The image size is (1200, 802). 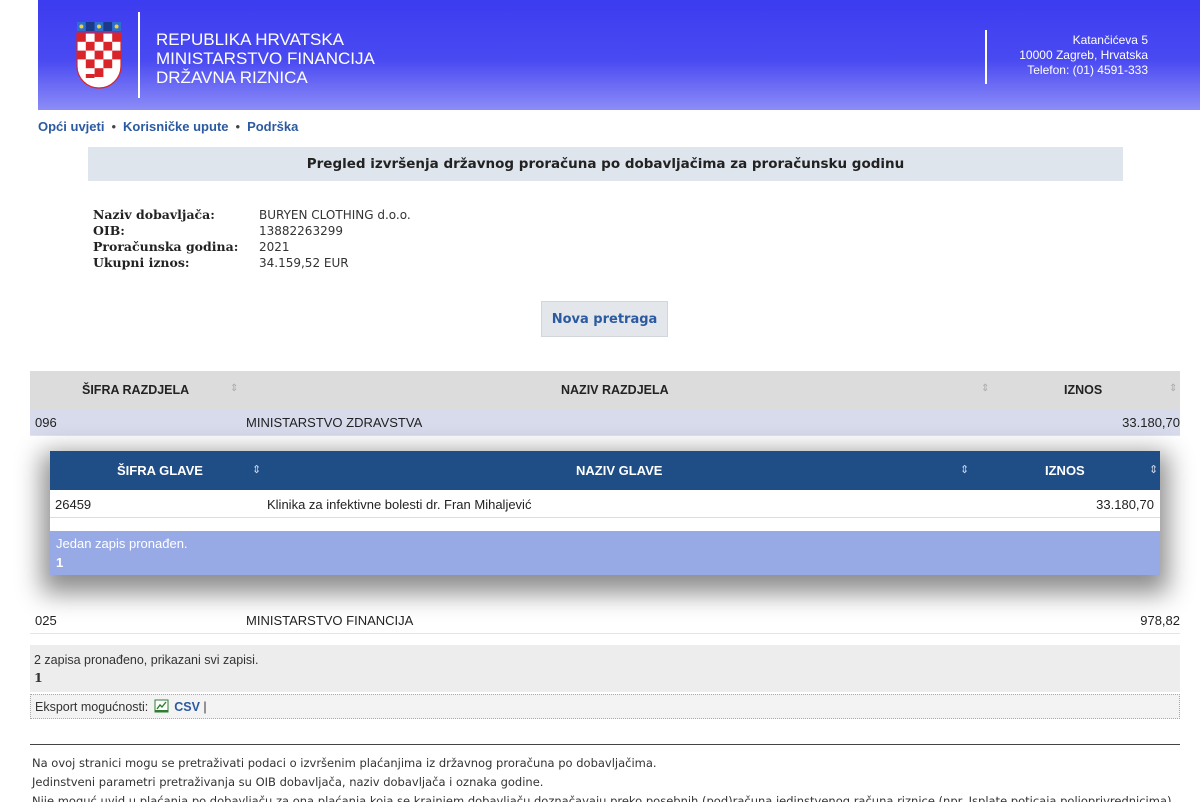 What do you see at coordinates (605, 678) in the screenshot?
I see `page-number: 1` at bounding box center [605, 678].